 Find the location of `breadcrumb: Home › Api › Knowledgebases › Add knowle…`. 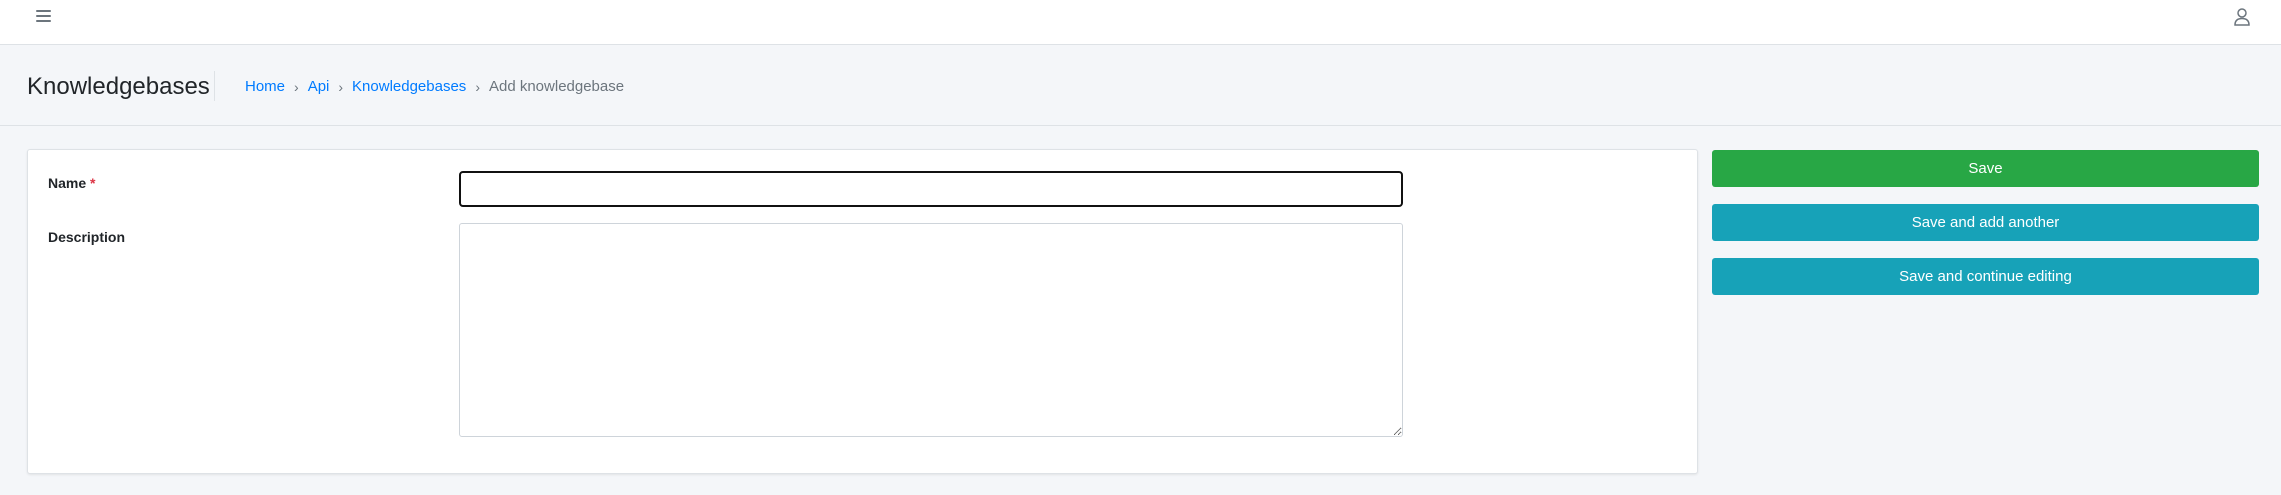

breadcrumb: Home › Api › Knowledgebases › Add knowle… is located at coordinates (434, 87).